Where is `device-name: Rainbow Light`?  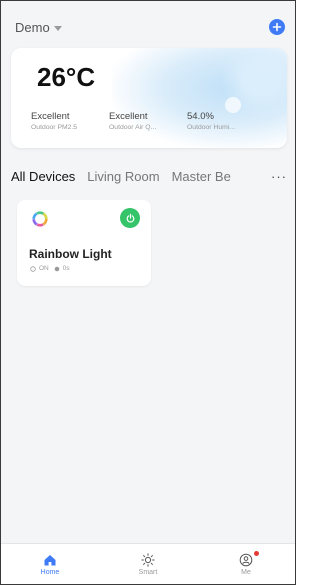 device-name: Rainbow Light is located at coordinates (70, 254).